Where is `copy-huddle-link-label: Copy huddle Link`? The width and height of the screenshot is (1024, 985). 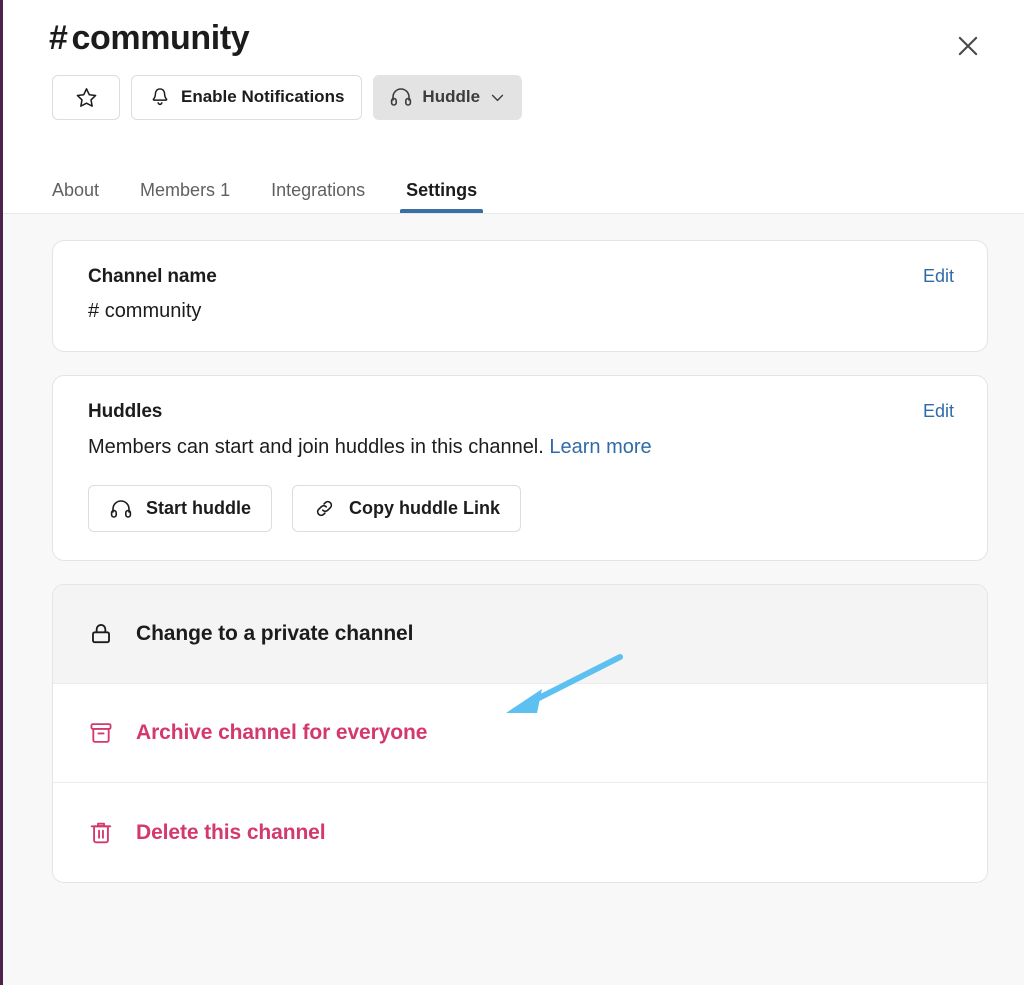
copy-huddle-link-label: Copy huddle Link is located at coordinates (425, 508).